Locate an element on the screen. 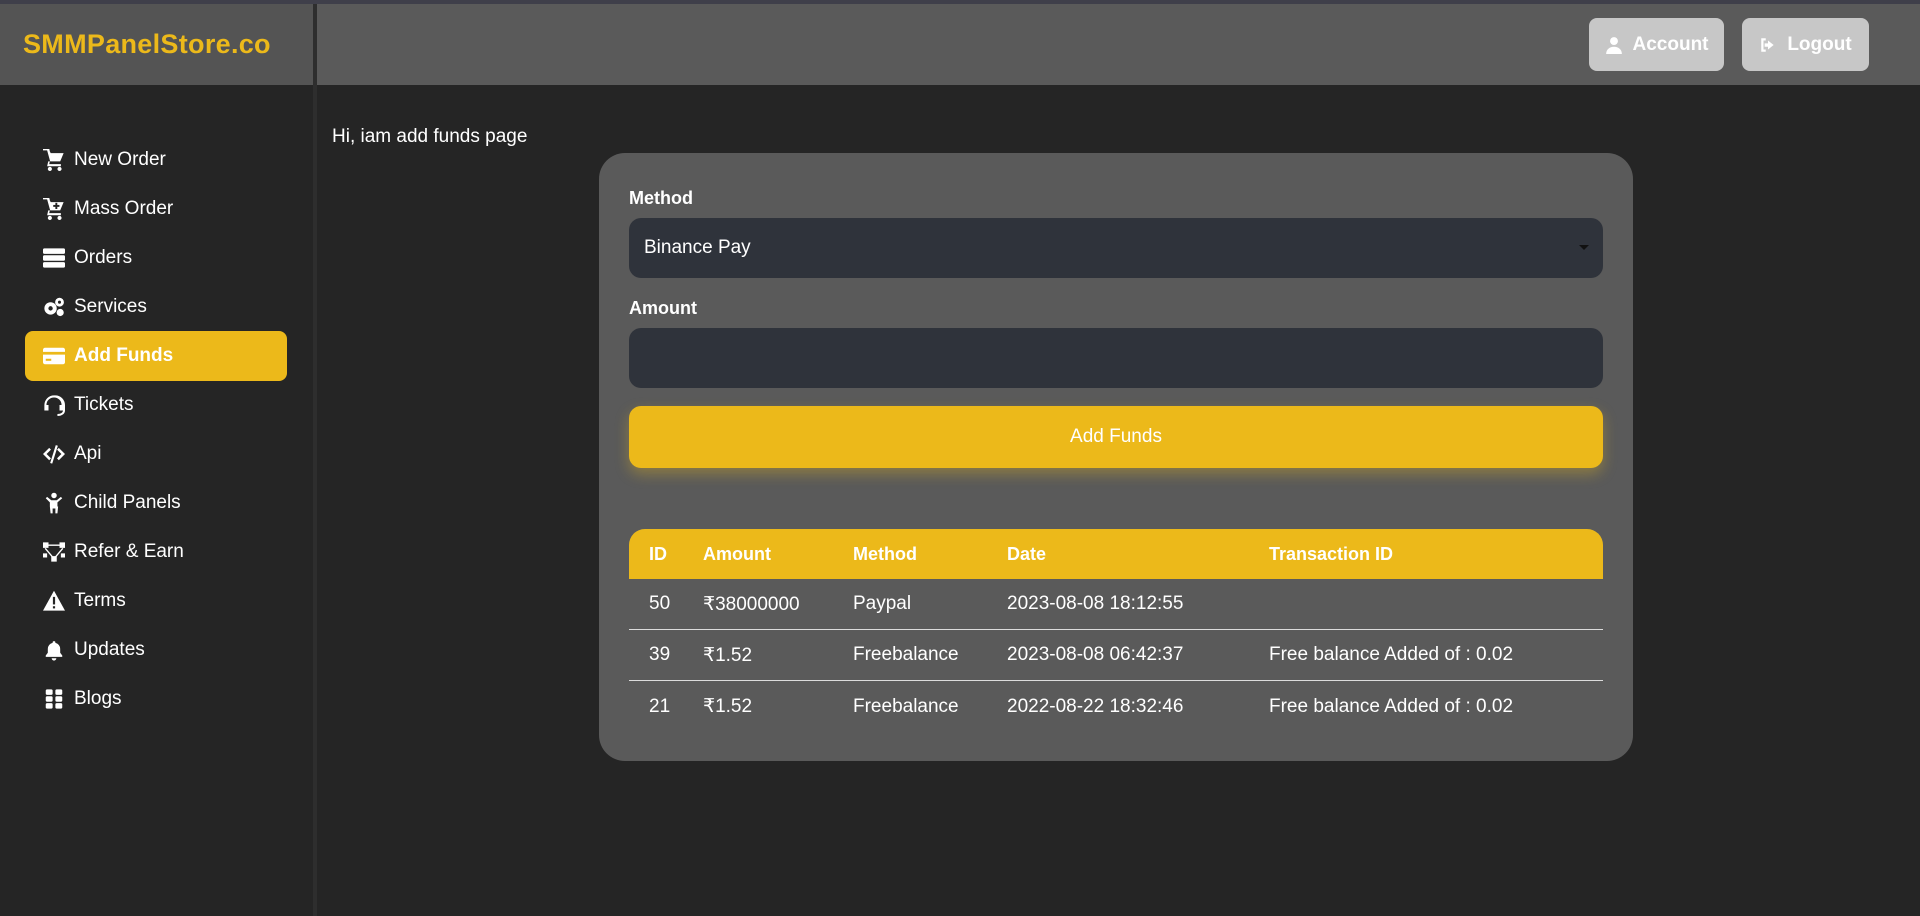  sidebar-item-label: Mass Order is located at coordinates (124, 208).